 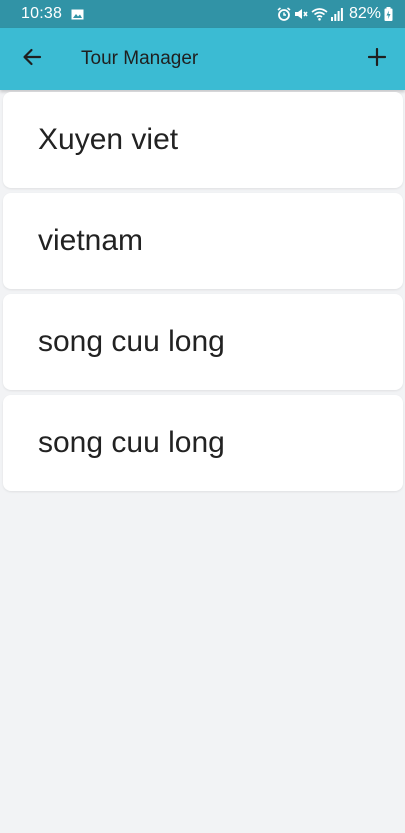 I want to click on tour-card: vietnam, so click(x=203, y=241).